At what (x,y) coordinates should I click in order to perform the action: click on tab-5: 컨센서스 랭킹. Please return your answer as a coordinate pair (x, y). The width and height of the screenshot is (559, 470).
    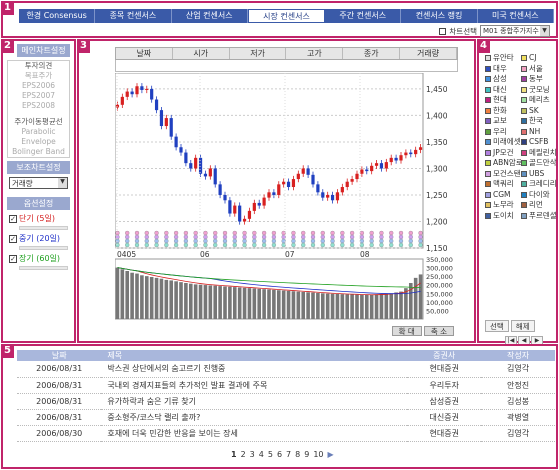
    Looking at the image, I should click on (439, 16).